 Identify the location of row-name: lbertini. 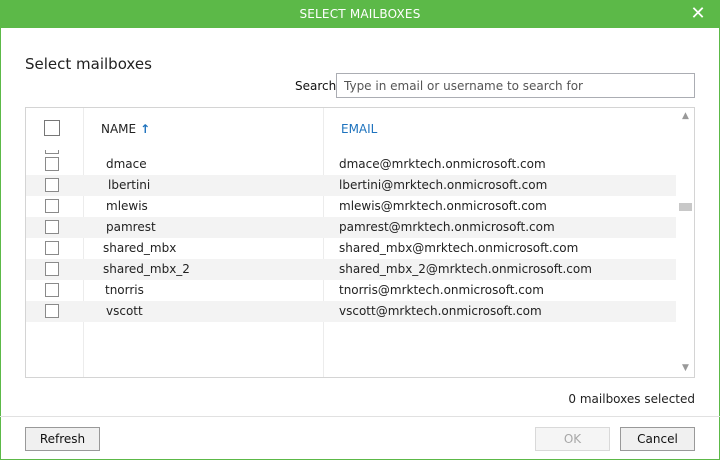
(129, 185).